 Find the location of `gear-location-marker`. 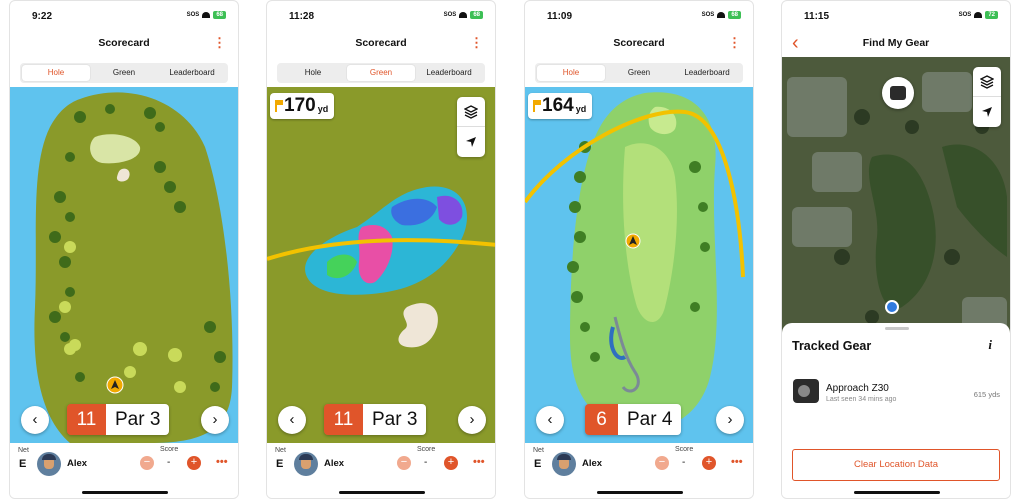

gear-location-marker is located at coordinates (898, 93).